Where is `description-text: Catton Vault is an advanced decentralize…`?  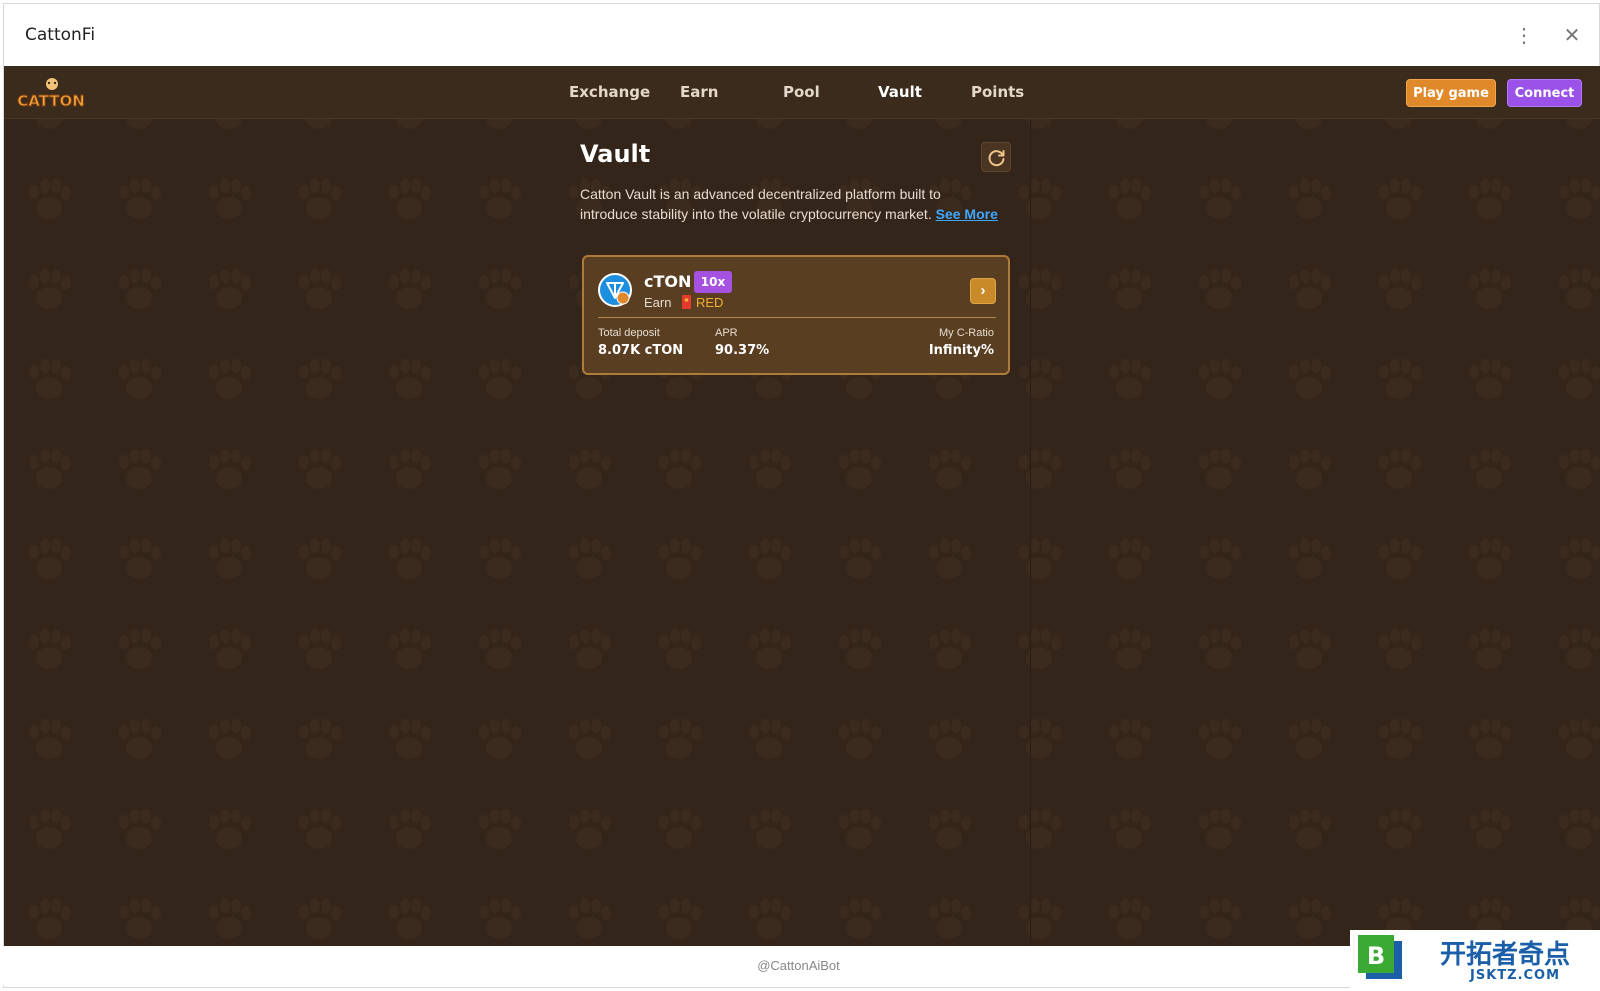 description-text: Catton Vault is an advanced decentralize… is located at coordinates (760, 204).